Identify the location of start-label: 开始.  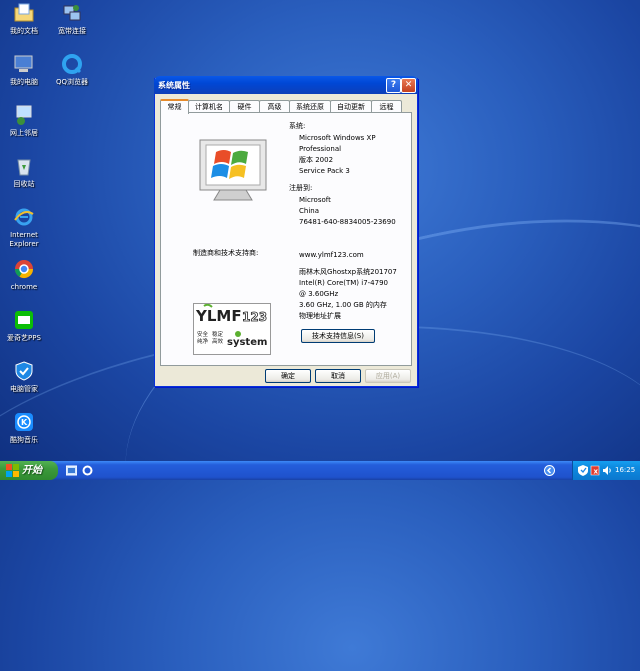
(32, 470).